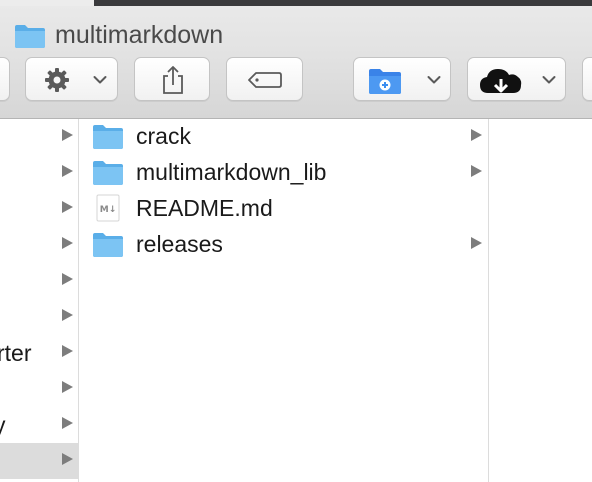 This screenshot has width=592, height=482. I want to click on tags-button, so click(264, 79).